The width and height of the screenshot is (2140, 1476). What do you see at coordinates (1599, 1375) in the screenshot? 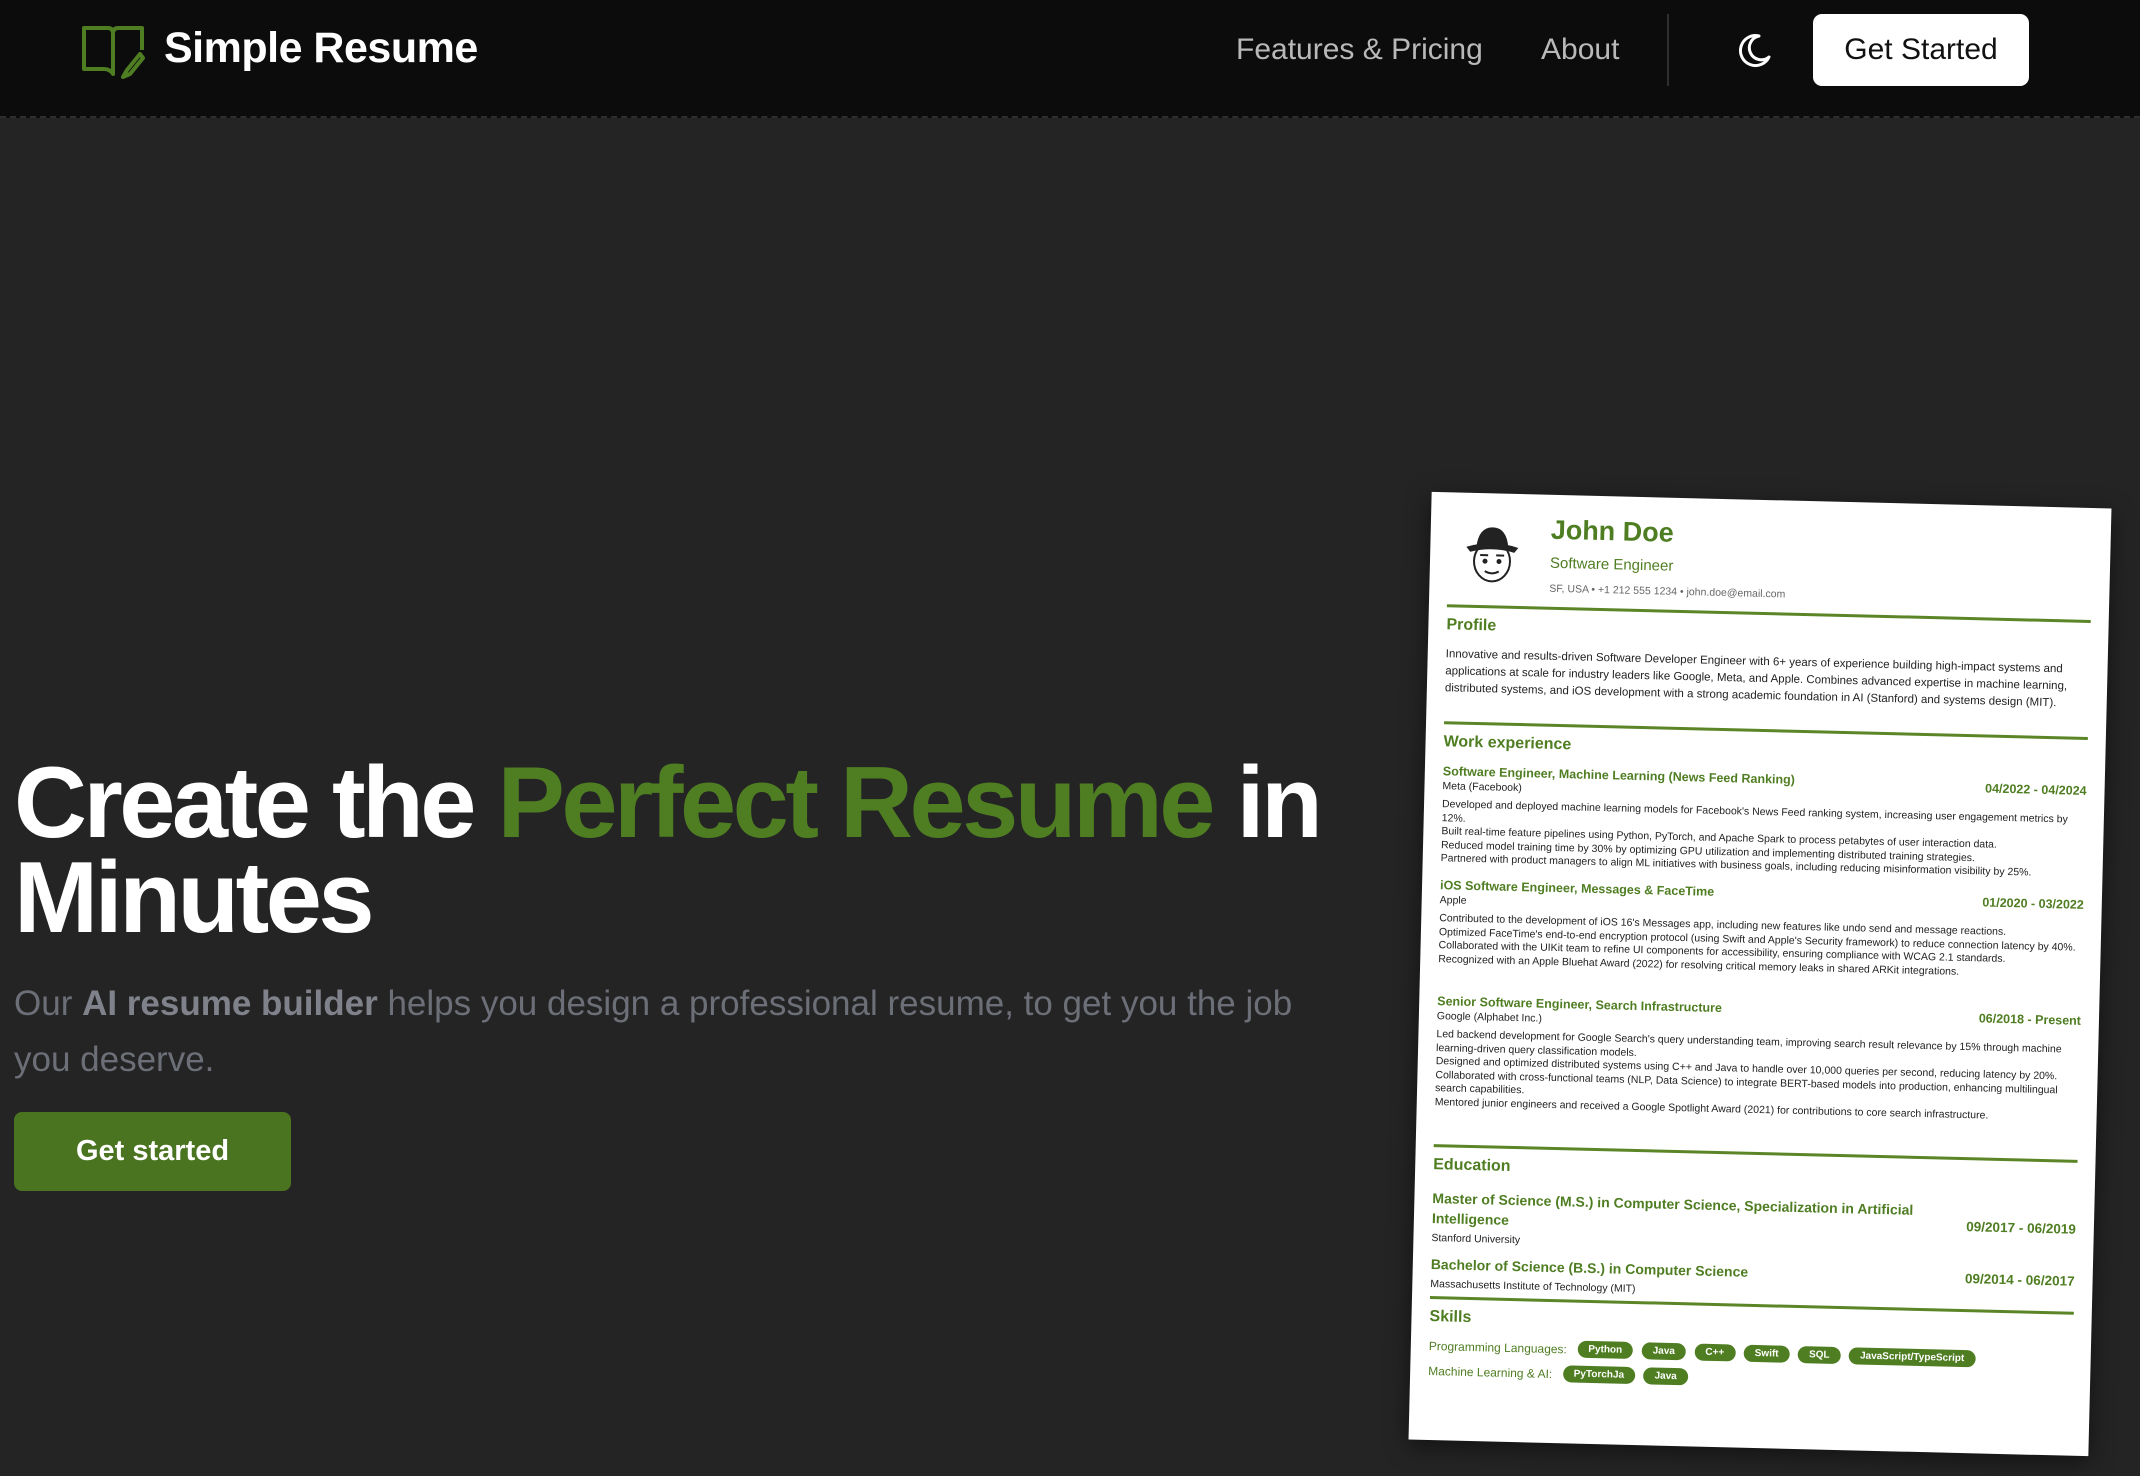
I see `skill-pill: PyTorchJa` at bounding box center [1599, 1375].